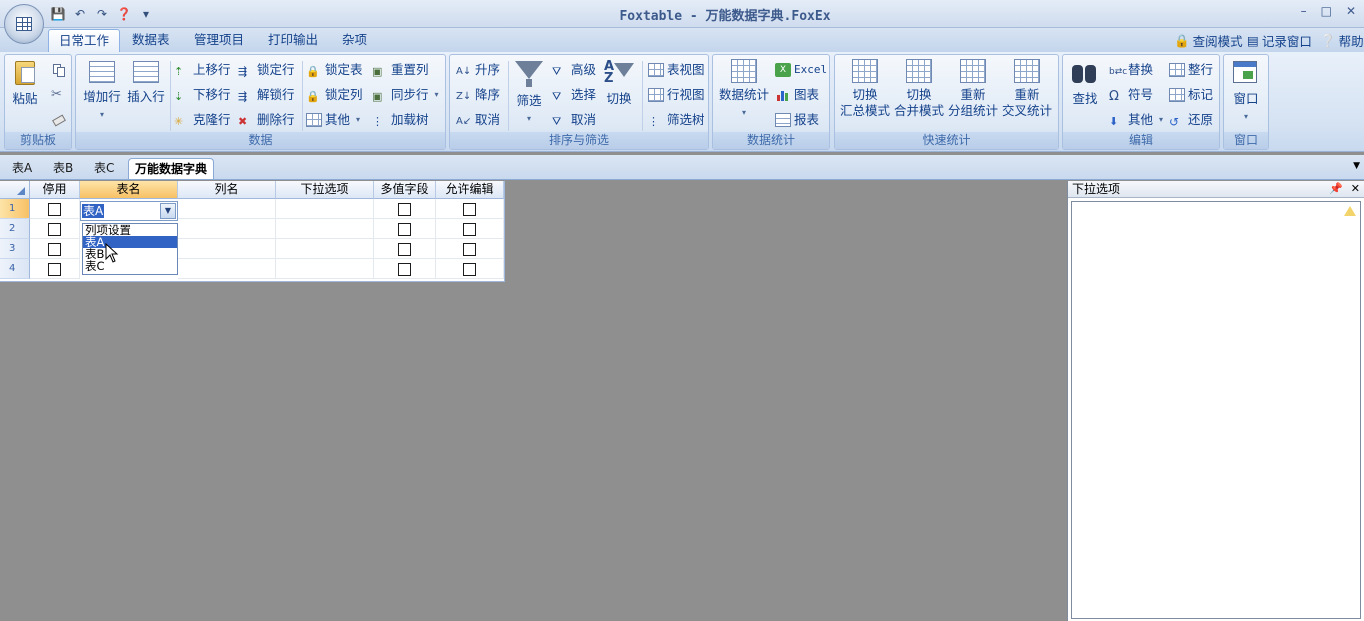  Describe the element at coordinates (266, 120) in the screenshot. I see `delete-row-button: ✖ 删除行` at that location.